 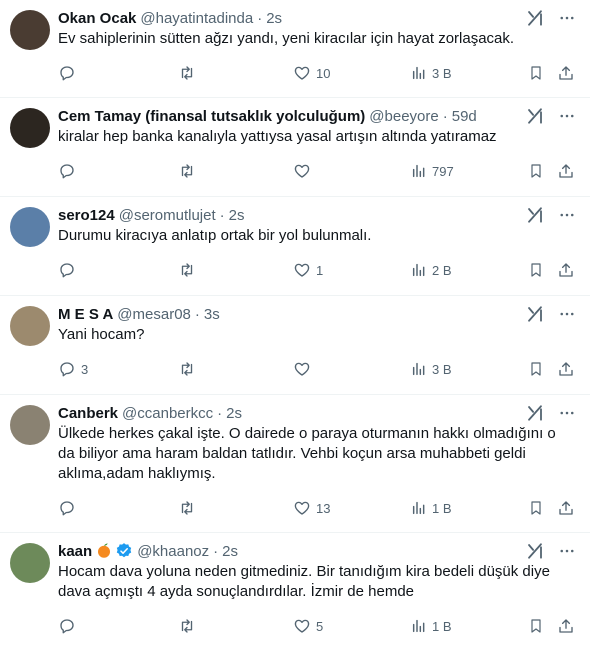 What do you see at coordinates (173, 551) in the screenshot?
I see `author-handle: @khaanoz` at bounding box center [173, 551].